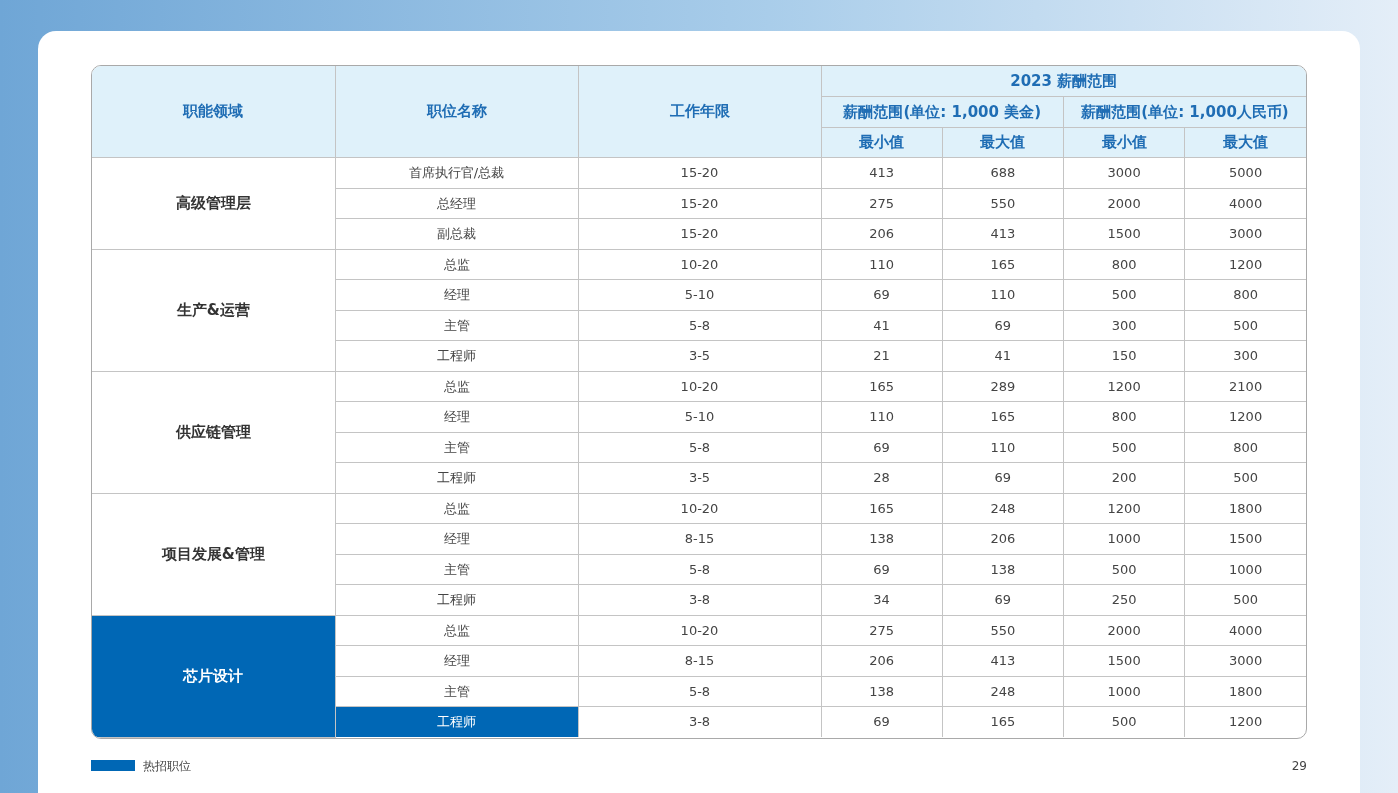 This screenshot has height=793, width=1398. Describe the element at coordinates (213, 112) in the screenshot. I see `column-header: 职能领域` at that location.